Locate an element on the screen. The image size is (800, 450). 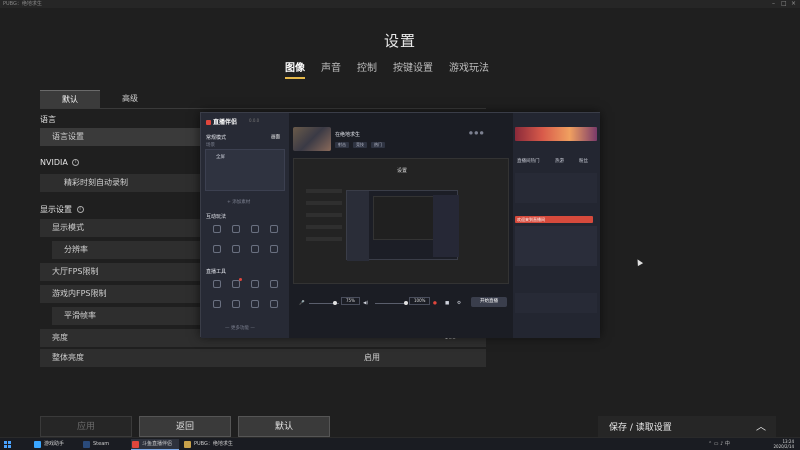
taskbar-item: Steam is located at coordinates (104, 444).